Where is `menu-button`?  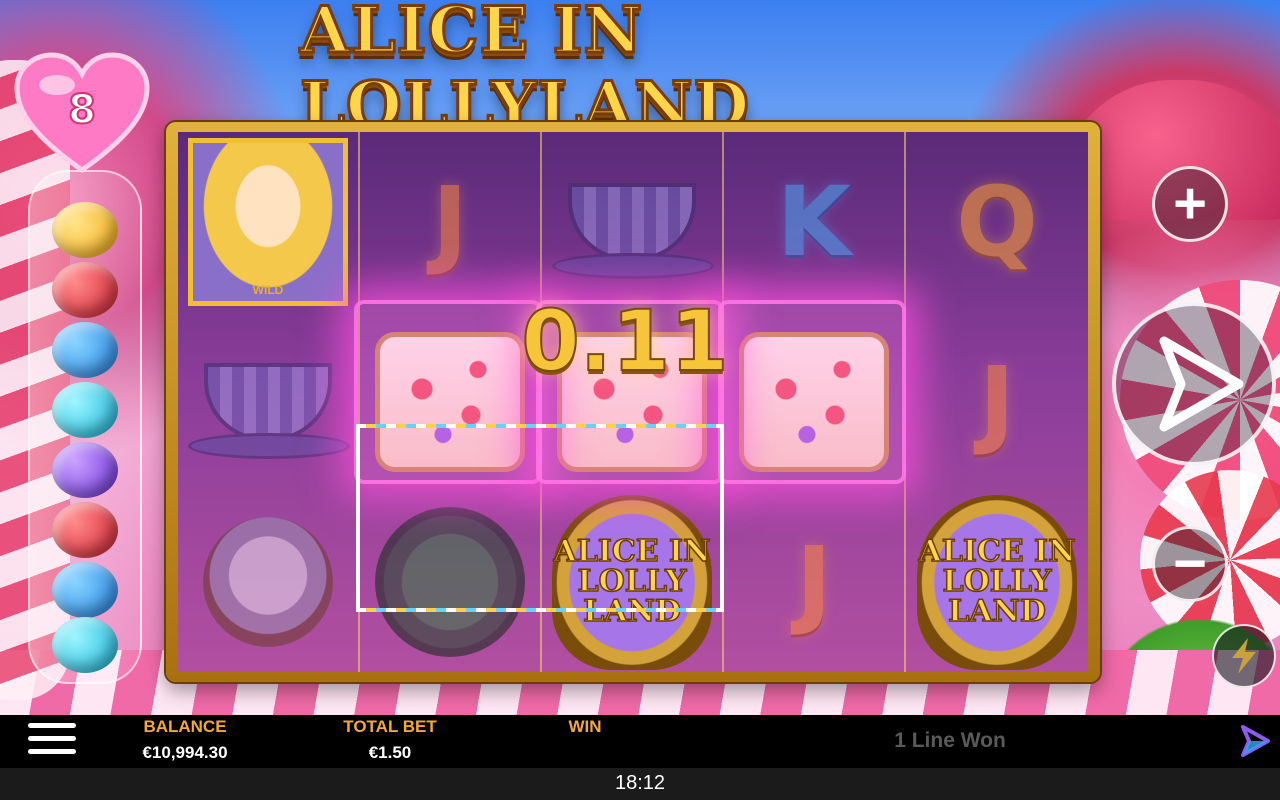
menu-button is located at coordinates (52, 742).